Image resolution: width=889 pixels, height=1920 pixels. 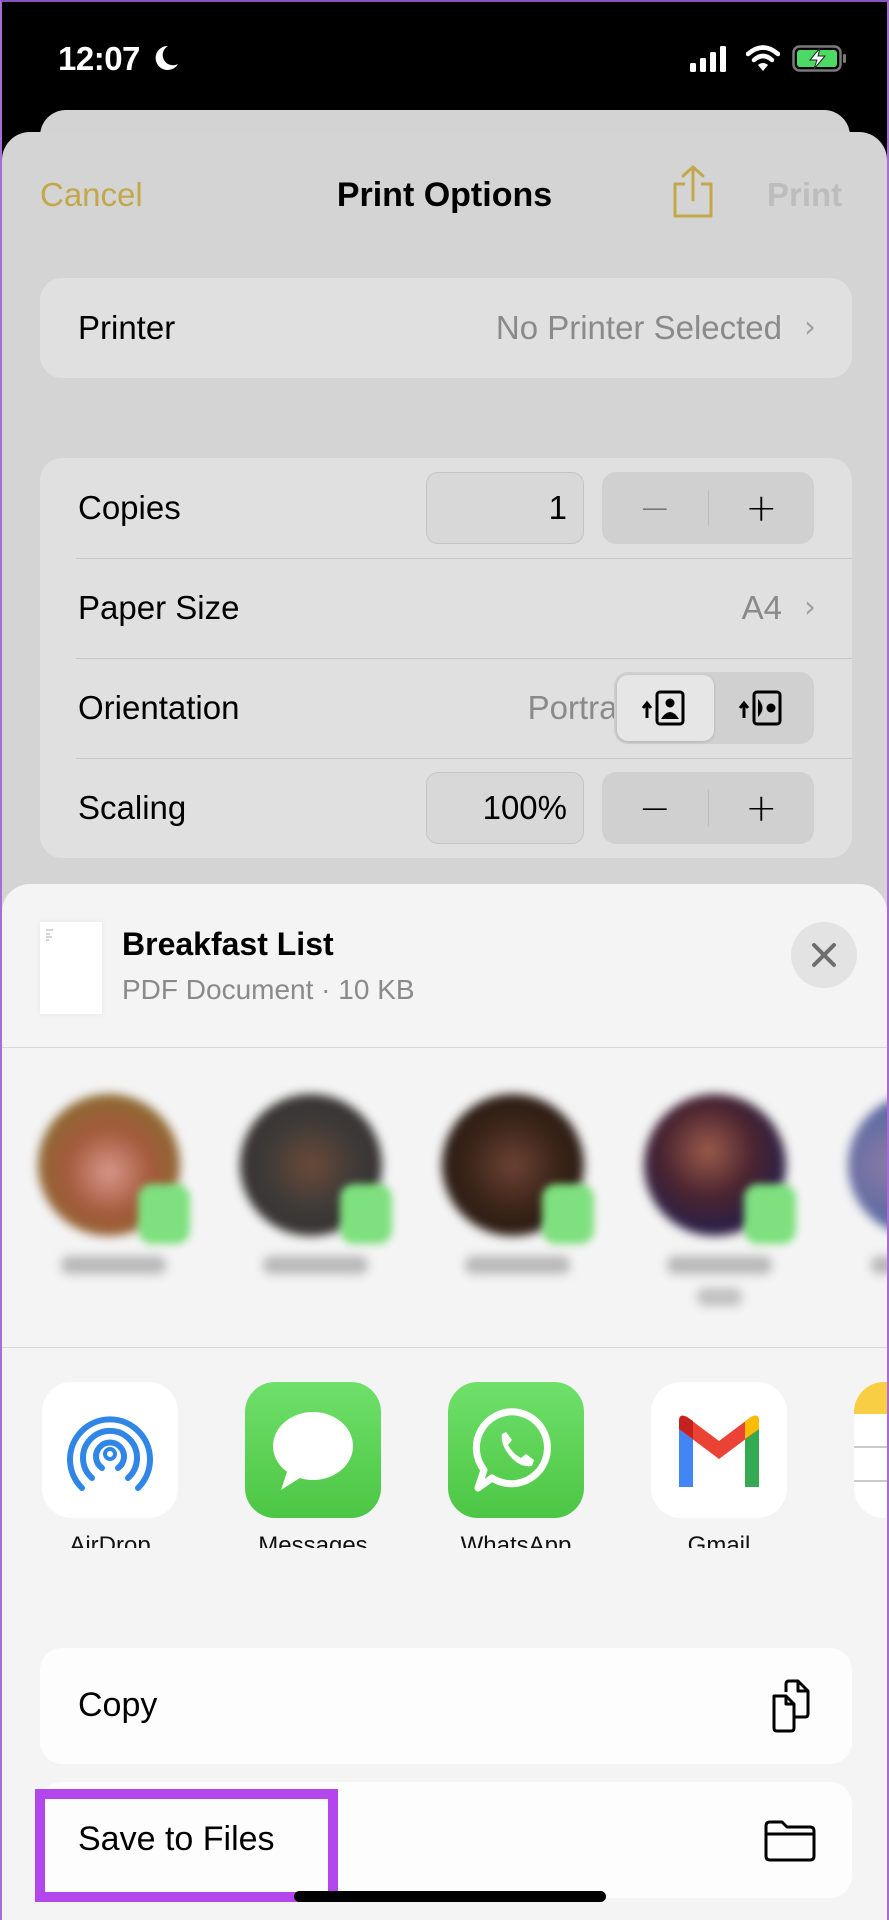 I want to click on apps-row: AirDrop Messages WhatsApp Gmail, so click(x=444, y=1448).